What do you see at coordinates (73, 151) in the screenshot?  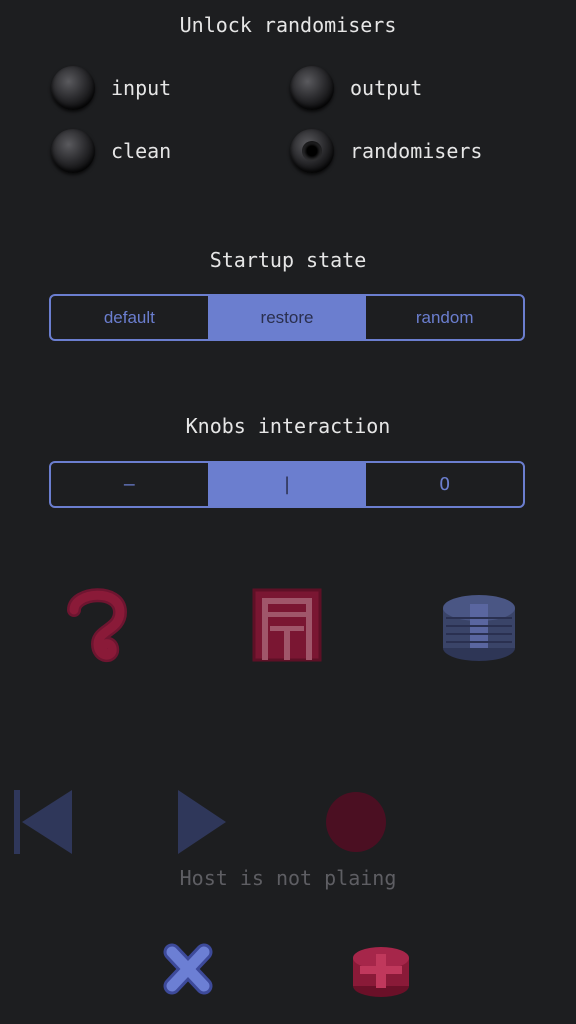 I see `toggle-clean-led` at bounding box center [73, 151].